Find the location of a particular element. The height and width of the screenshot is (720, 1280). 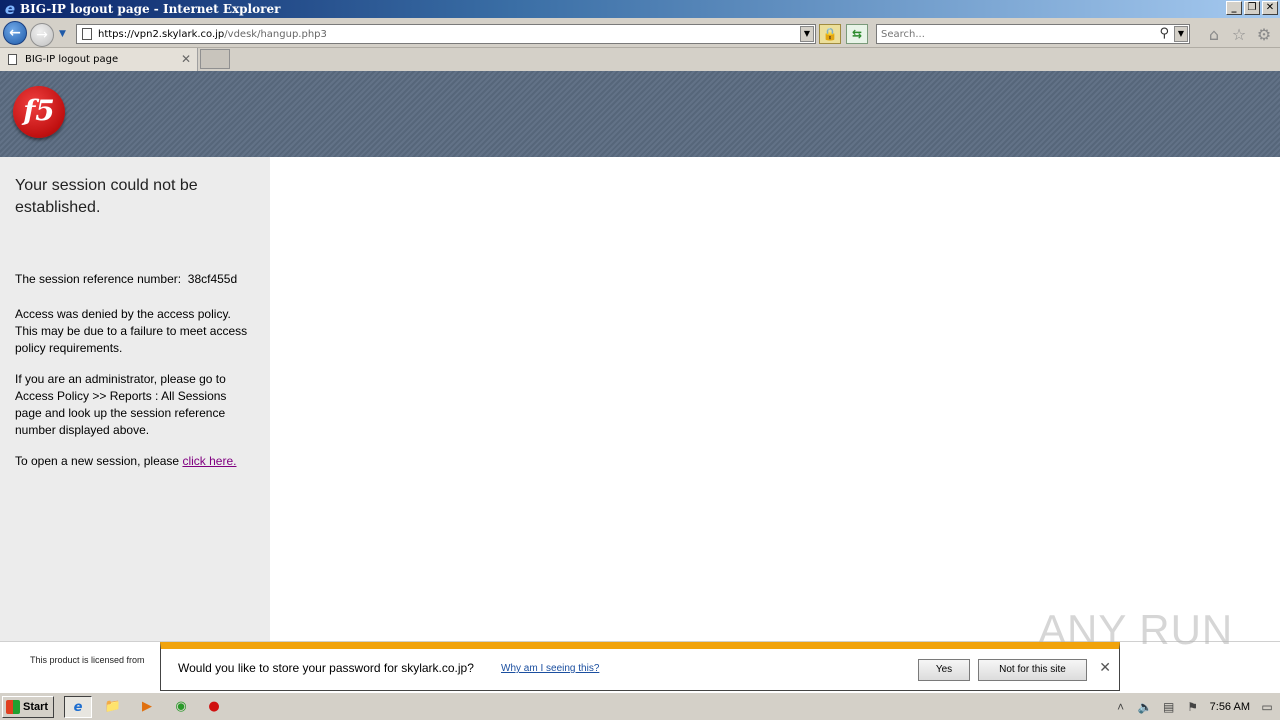

page-header: f5 is located at coordinates (640, 114).